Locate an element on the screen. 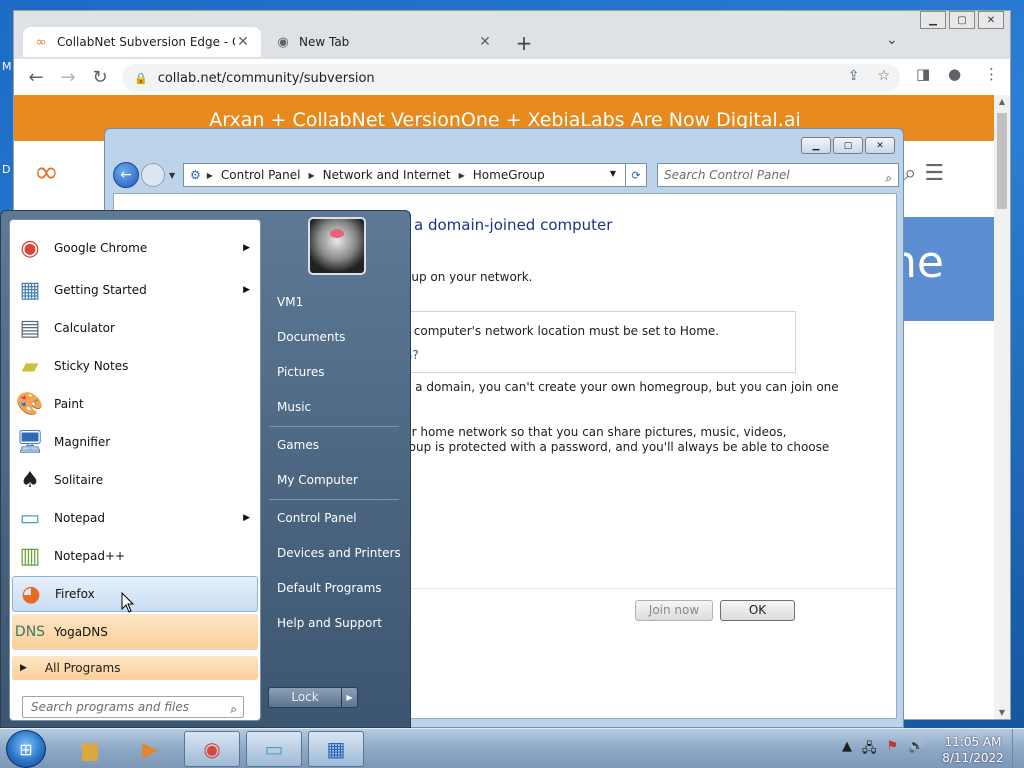 This screenshot has width=1024, height=768. back-arrow-icon: ← is located at coordinates (126, 175).